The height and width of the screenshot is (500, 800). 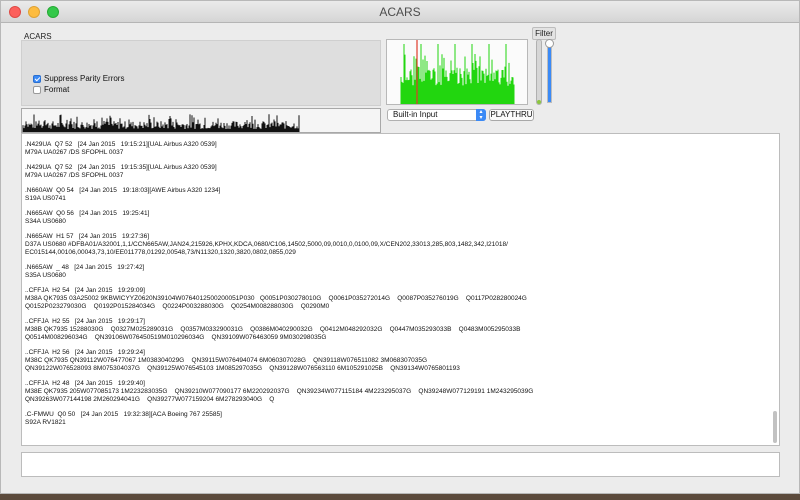 What do you see at coordinates (511, 115) in the screenshot?
I see `playthru-button: PLAYTHRU` at bounding box center [511, 115].